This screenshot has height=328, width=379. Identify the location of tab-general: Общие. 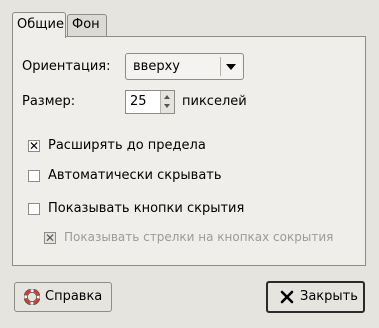
(39, 25).